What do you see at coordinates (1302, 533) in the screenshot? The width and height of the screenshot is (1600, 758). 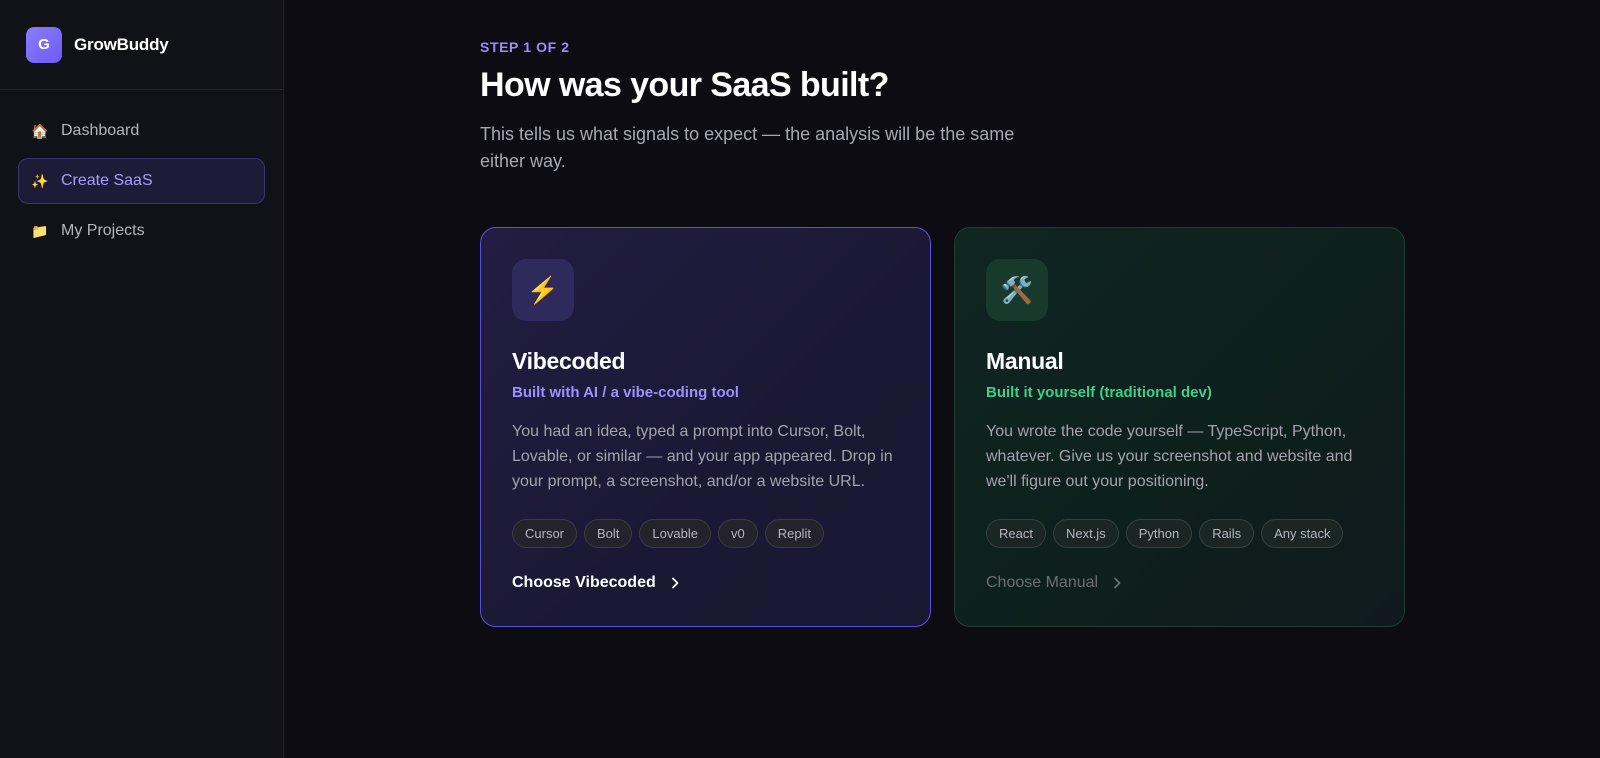 I see `chip-any-stack: Any stack` at bounding box center [1302, 533].